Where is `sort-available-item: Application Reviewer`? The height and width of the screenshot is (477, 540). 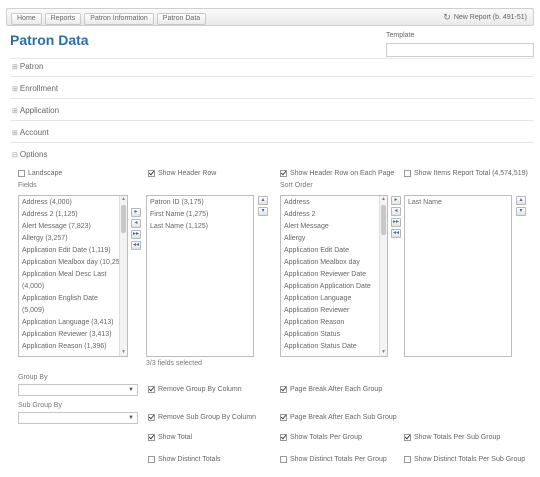
sort-available-item: Application Reviewer is located at coordinates (334, 310).